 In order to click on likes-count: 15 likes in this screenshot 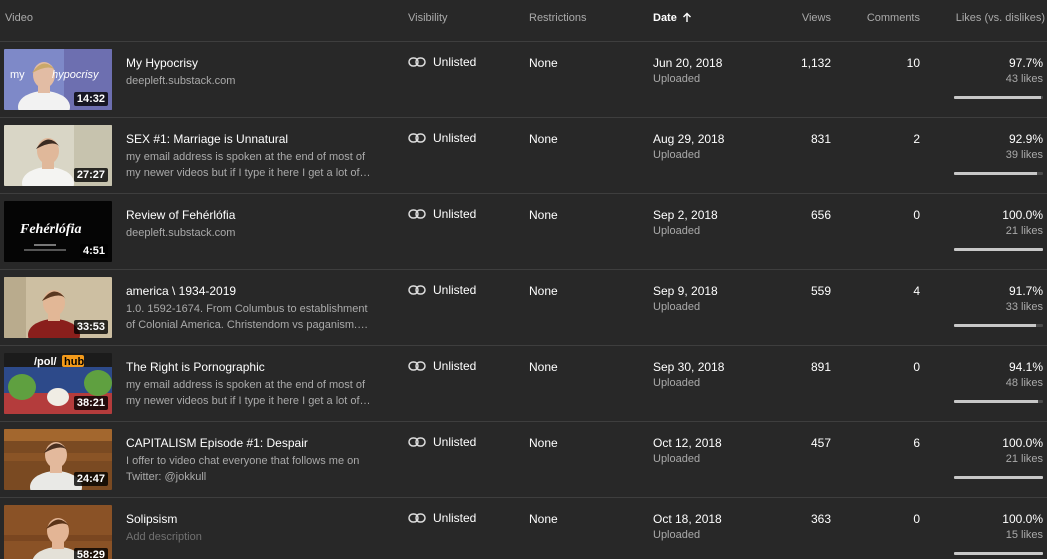, I will do `click(1024, 535)`.